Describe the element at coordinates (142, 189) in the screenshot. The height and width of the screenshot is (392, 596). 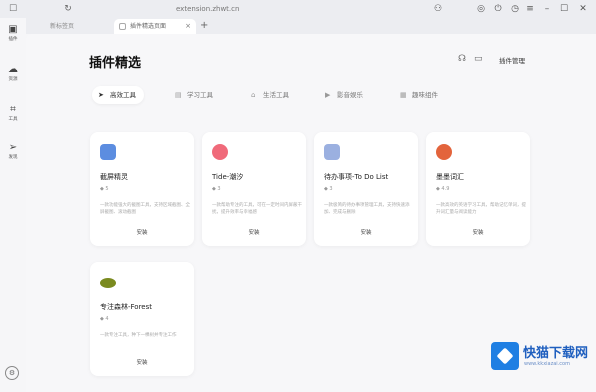
I see `plugin-card: 截屏精灵 ◆ 5 一款功能强大的截图工具，支持区域截图、全屏截图、滚动截图 安装` at that location.